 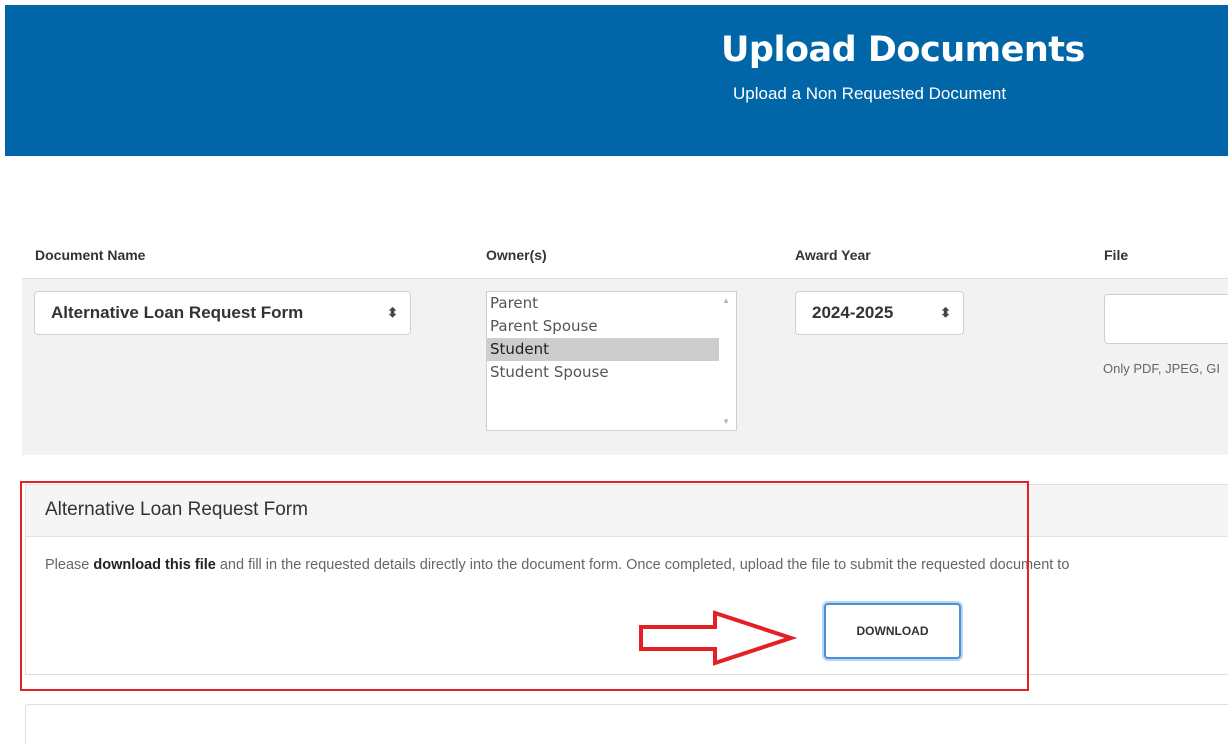 I want to click on owner-option-parent: Parent, so click(x=611, y=303).